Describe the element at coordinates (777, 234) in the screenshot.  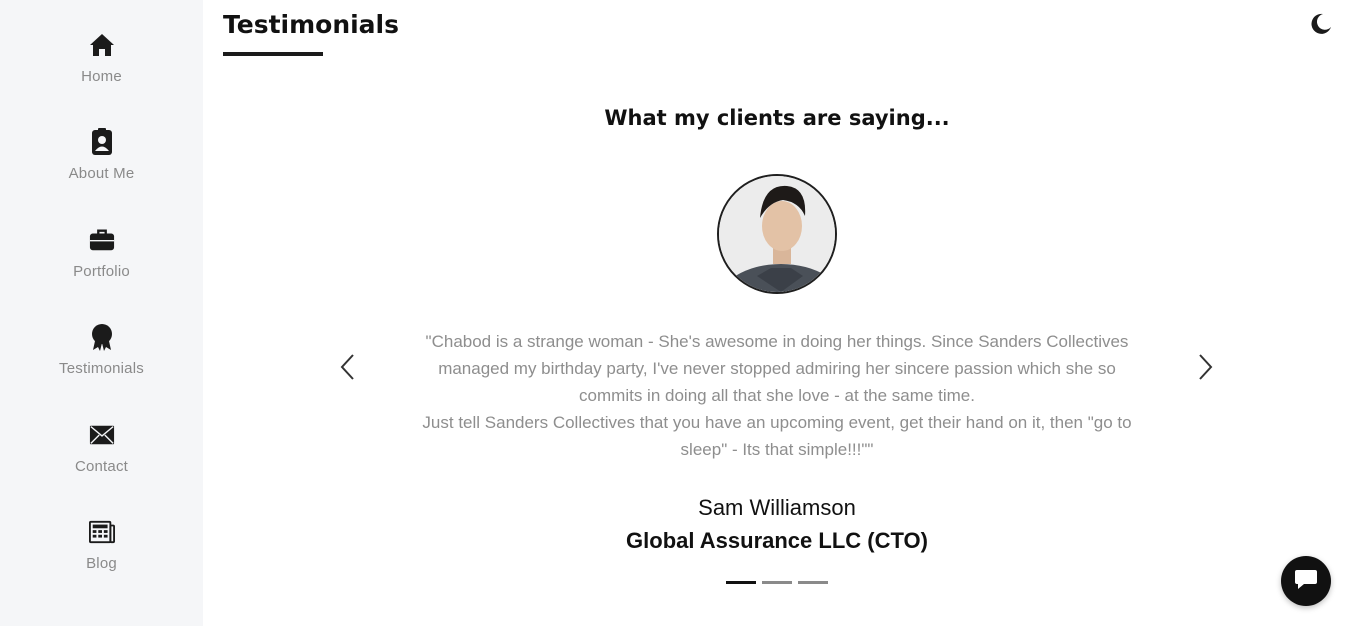
I see `avatar` at that location.